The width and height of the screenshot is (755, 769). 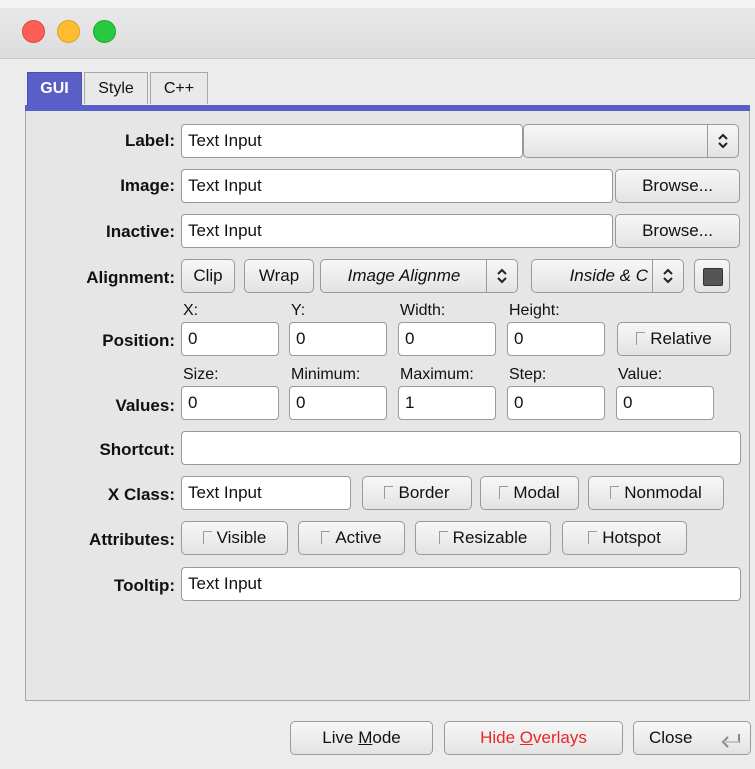 What do you see at coordinates (377, 4) in the screenshot?
I see `title-bar-top-strip` at bounding box center [377, 4].